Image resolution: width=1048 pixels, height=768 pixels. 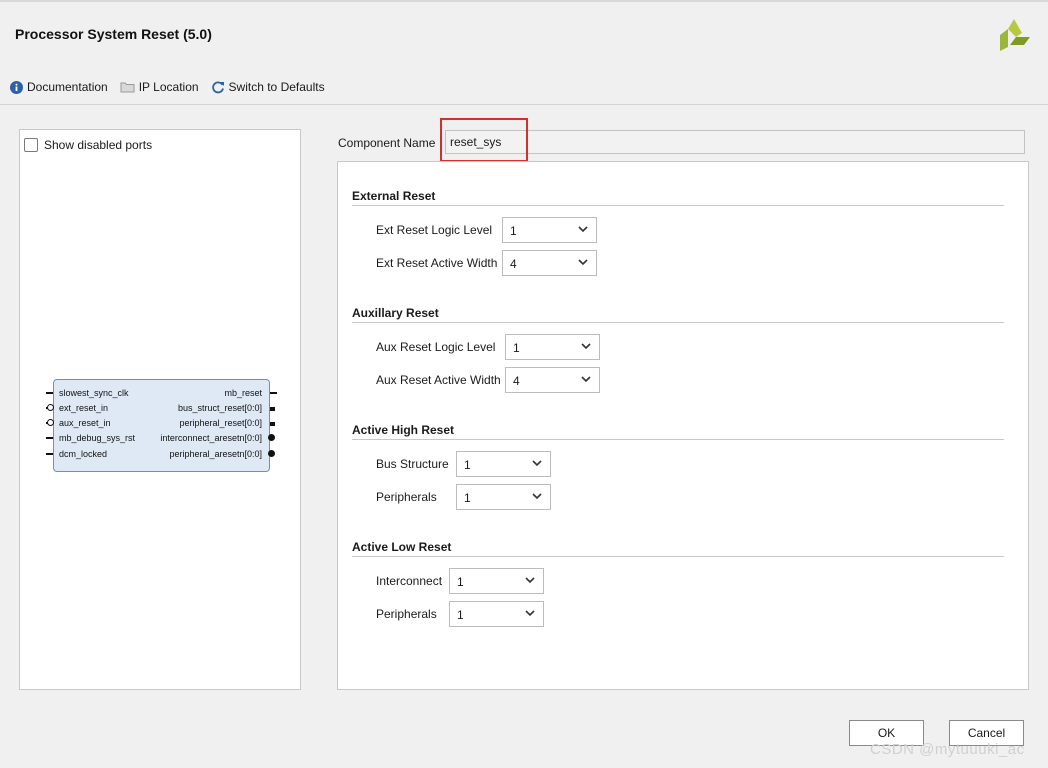 I want to click on documentation-menu: Documentation, so click(x=59, y=87).